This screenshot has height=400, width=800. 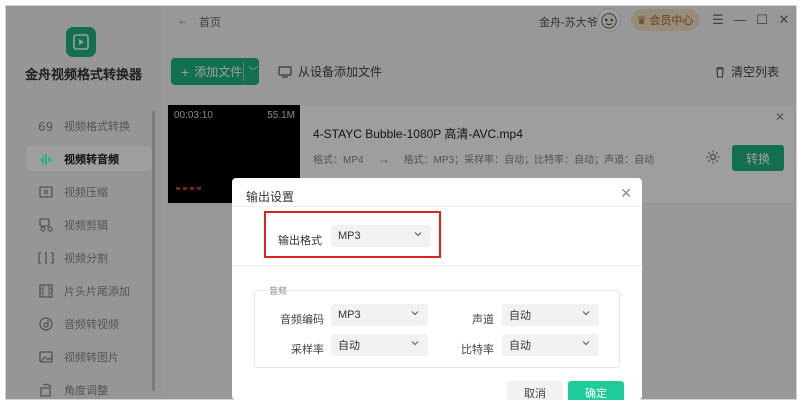 What do you see at coordinates (483, 320) in the screenshot?
I see `channel-label: 声道` at bounding box center [483, 320].